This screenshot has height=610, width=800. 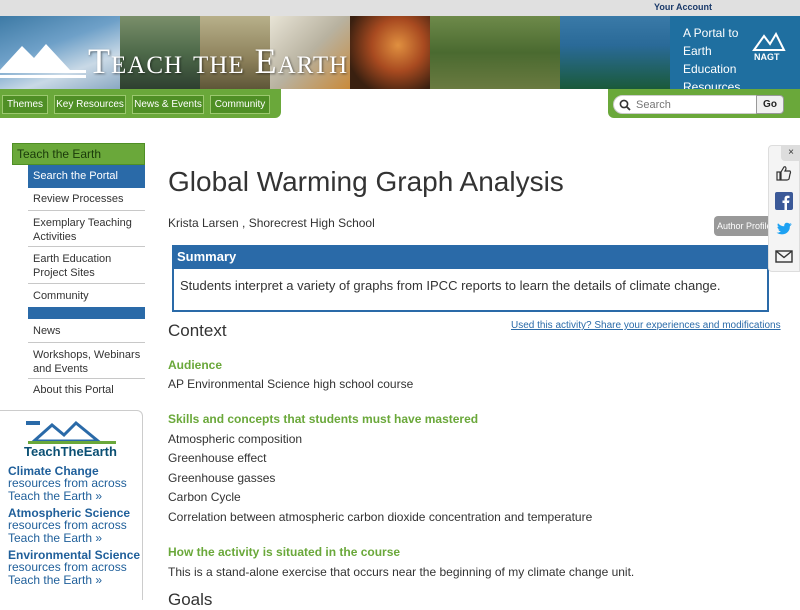 I want to click on promo-environmental-science-sub: resources from across Teach the Earth », so click(x=73, y=574).